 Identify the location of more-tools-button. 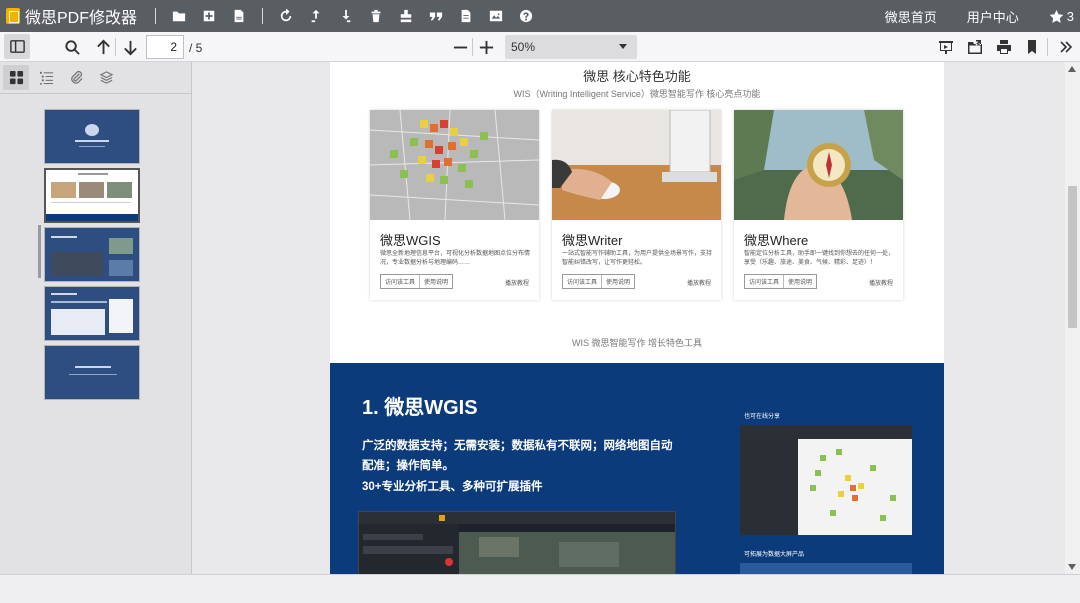
(1066, 47).